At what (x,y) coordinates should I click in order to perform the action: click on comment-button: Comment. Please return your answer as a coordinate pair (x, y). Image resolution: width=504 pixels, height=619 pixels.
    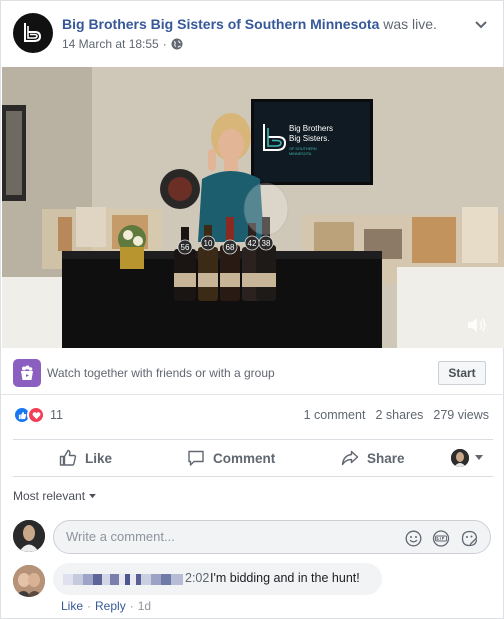
    Looking at the image, I should click on (231, 458).